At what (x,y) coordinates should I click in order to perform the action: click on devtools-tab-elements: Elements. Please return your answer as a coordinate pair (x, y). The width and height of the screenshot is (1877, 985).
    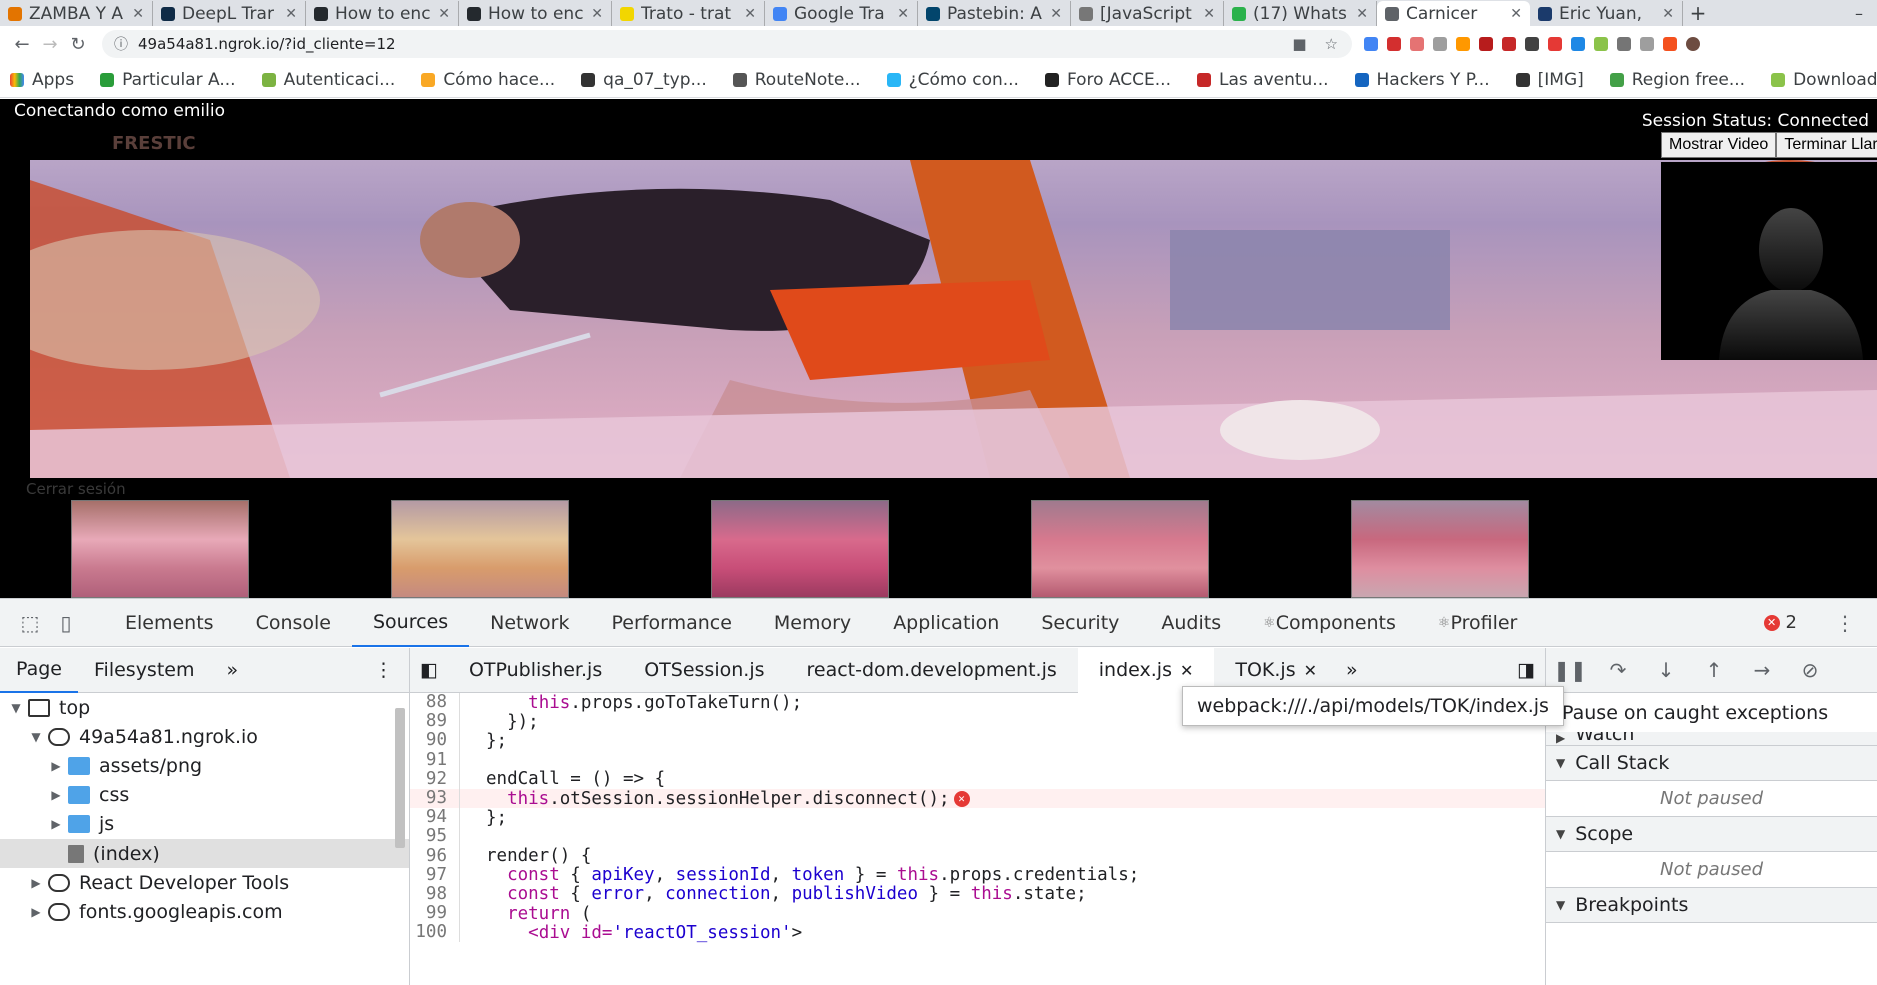
    Looking at the image, I should click on (169, 623).